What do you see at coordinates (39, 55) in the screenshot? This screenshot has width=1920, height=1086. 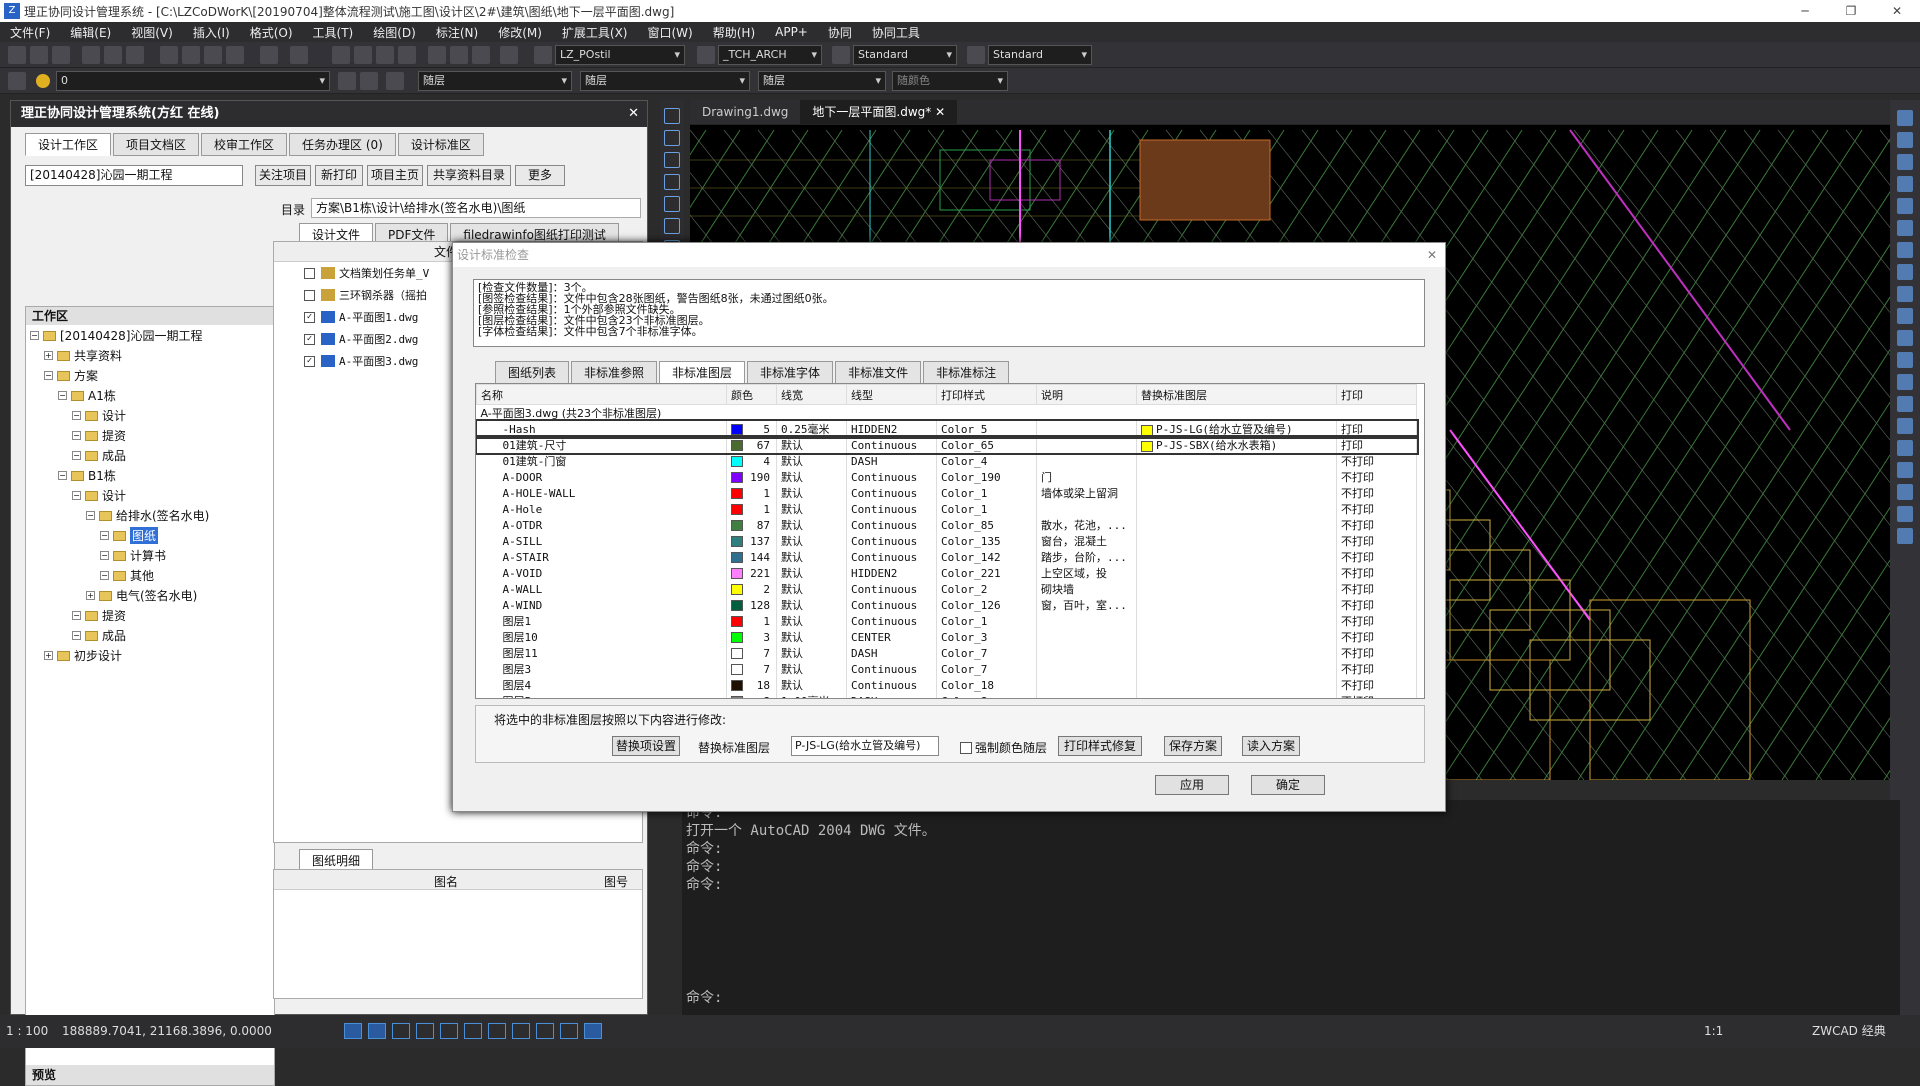 I see `open-icon` at bounding box center [39, 55].